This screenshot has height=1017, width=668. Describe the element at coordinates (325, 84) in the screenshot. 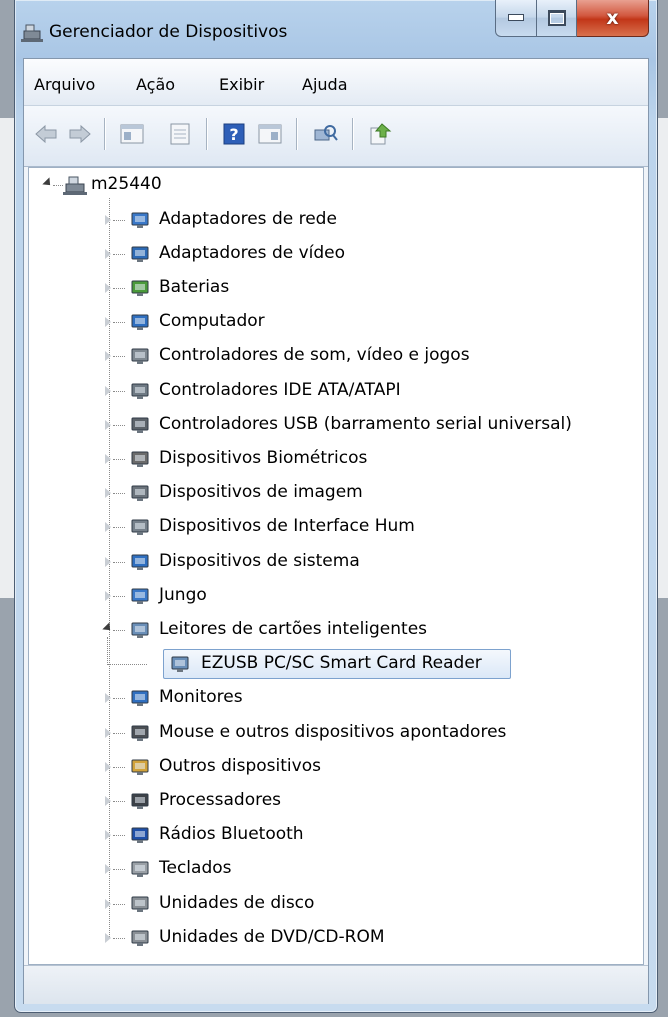

I see `menu-ajuda: Ajuda` at that location.